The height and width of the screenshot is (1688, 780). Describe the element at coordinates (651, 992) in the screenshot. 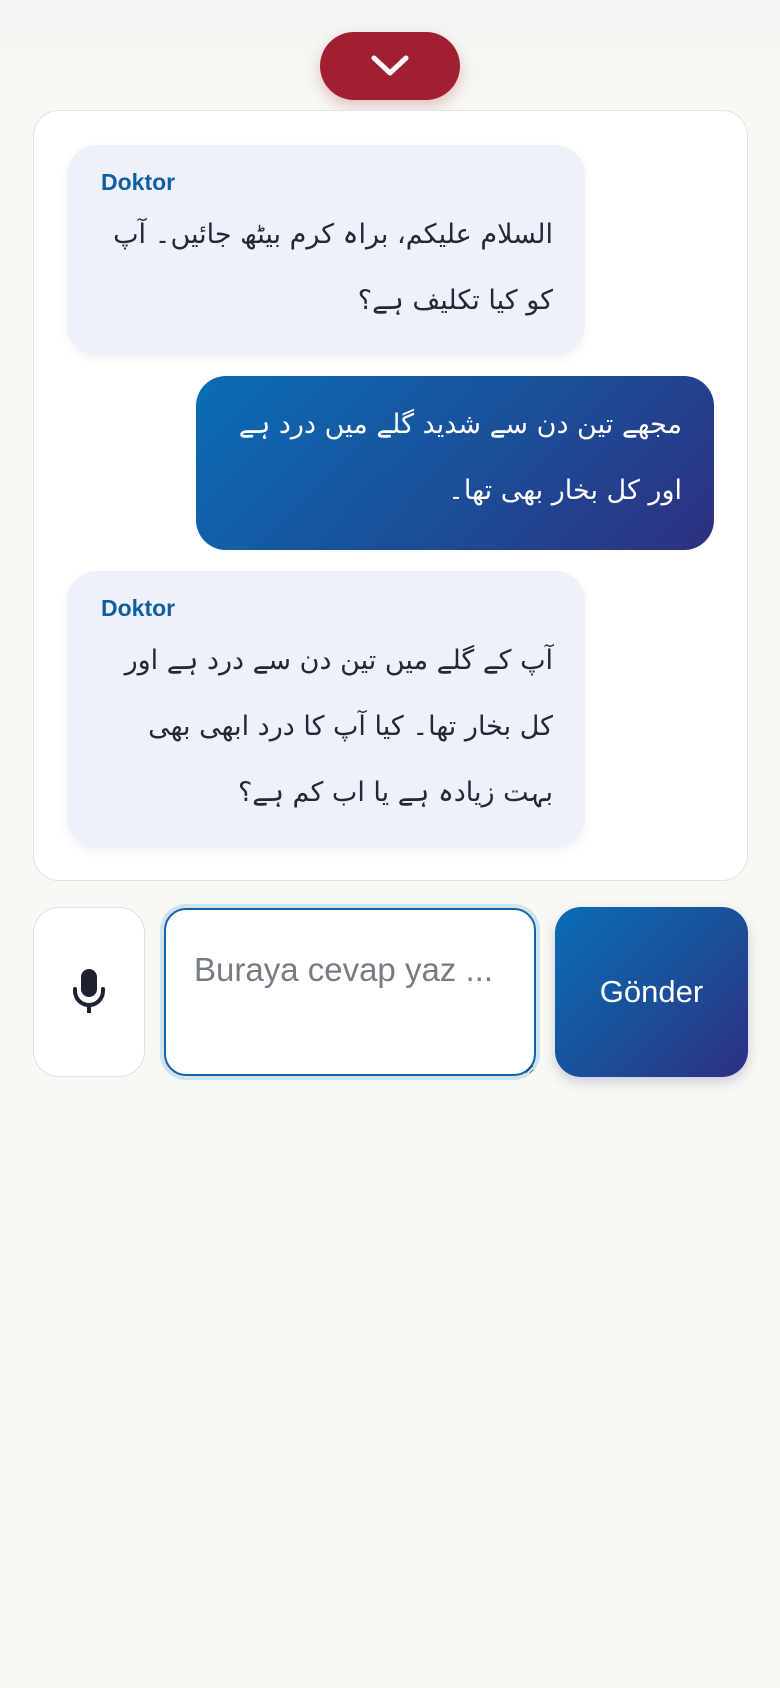

I see `send-button: Gönder` at that location.